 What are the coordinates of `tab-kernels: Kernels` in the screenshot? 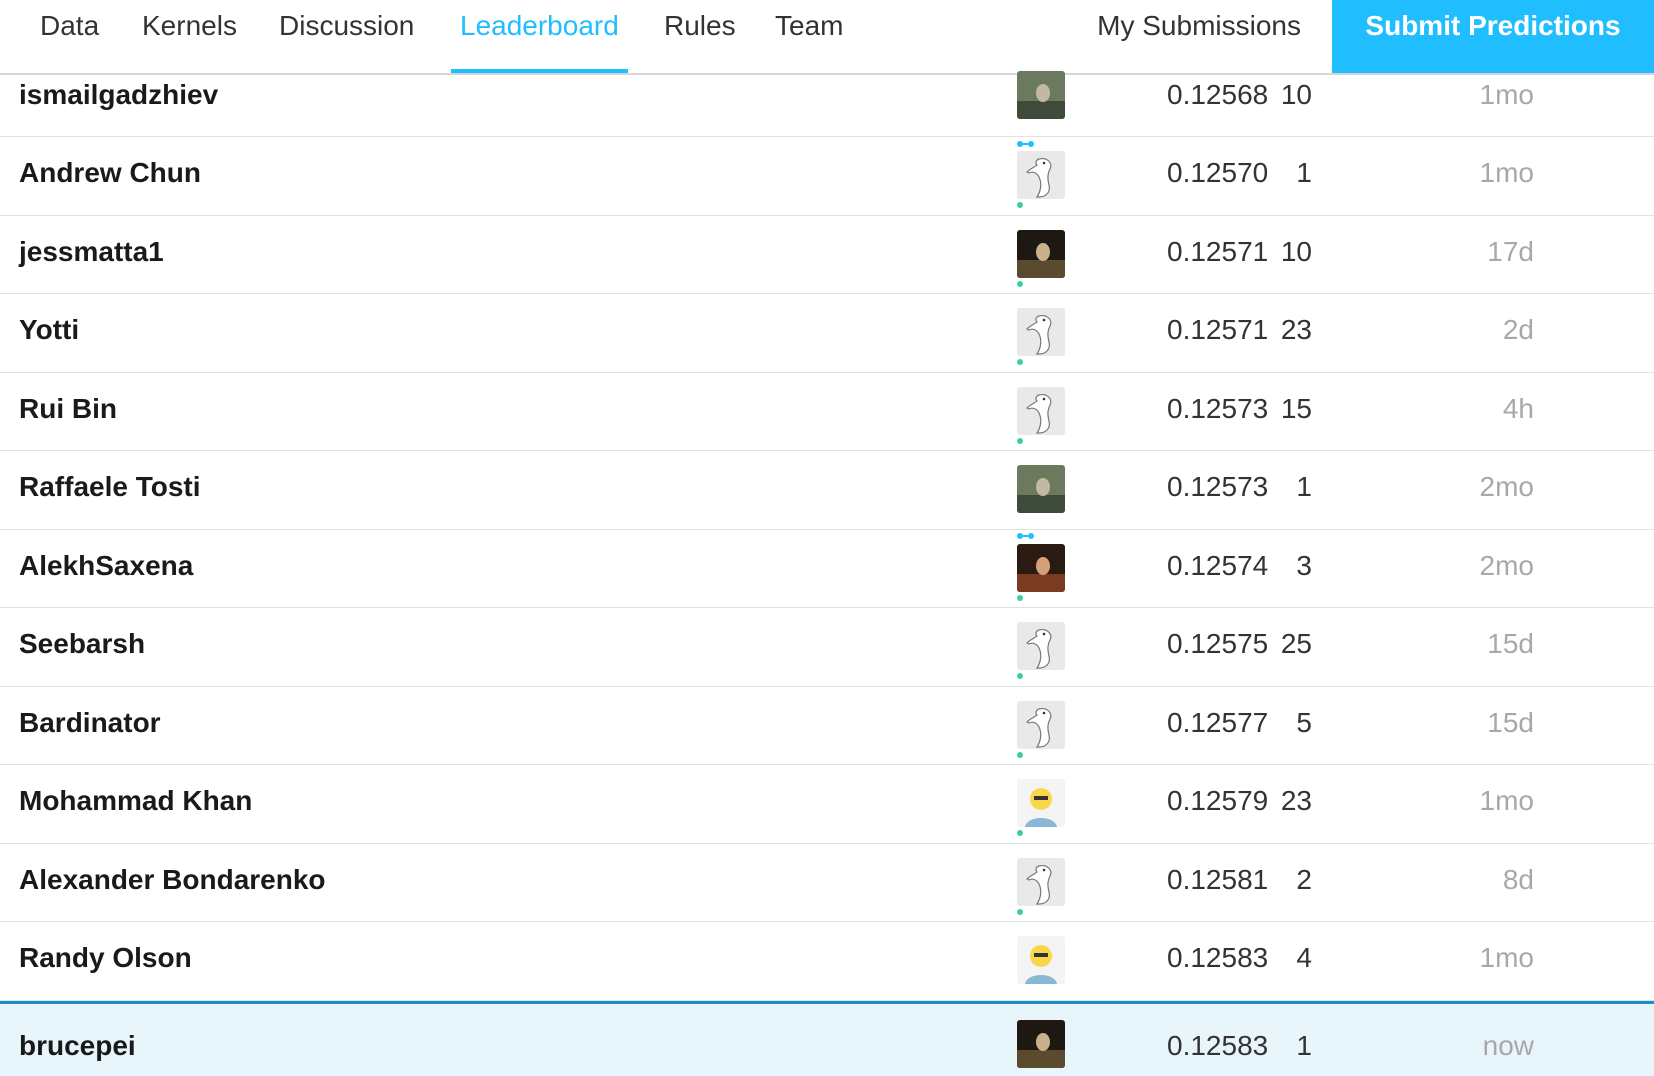 It's located at (189, 36).